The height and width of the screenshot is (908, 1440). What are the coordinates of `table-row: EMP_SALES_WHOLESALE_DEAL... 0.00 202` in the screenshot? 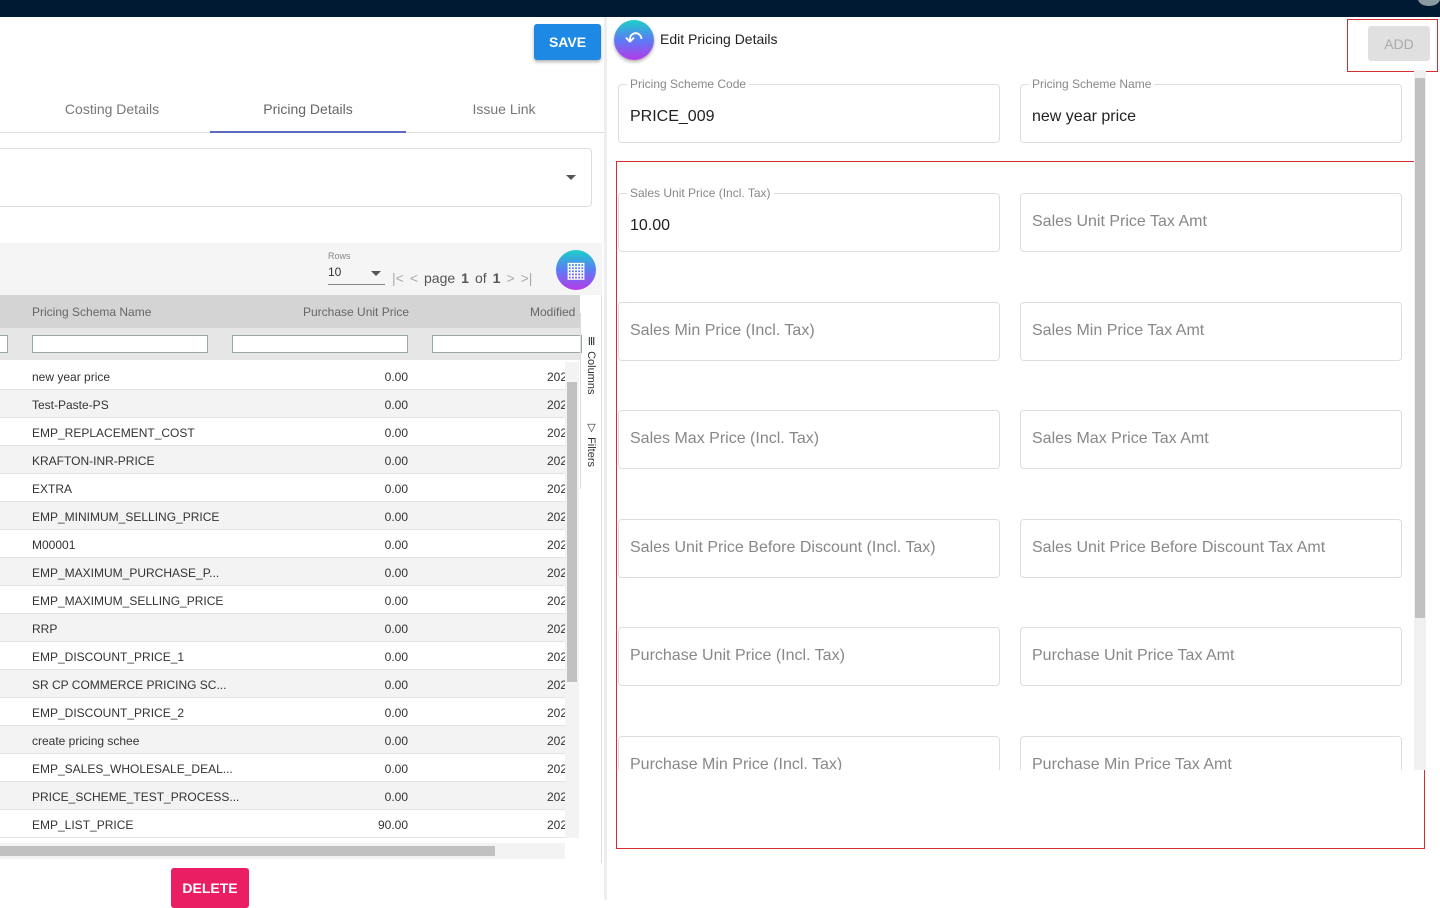 It's located at (282, 768).